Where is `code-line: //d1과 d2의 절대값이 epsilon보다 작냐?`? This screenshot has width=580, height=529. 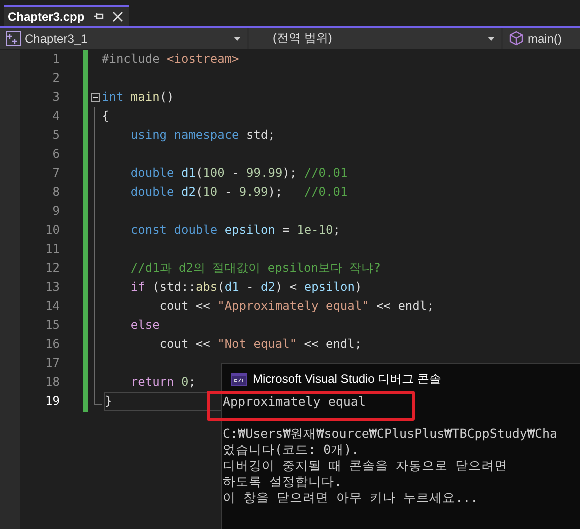
code-line: //d1과 d2의 절대값이 epsilon보다 작냐? is located at coordinates (255, 268).